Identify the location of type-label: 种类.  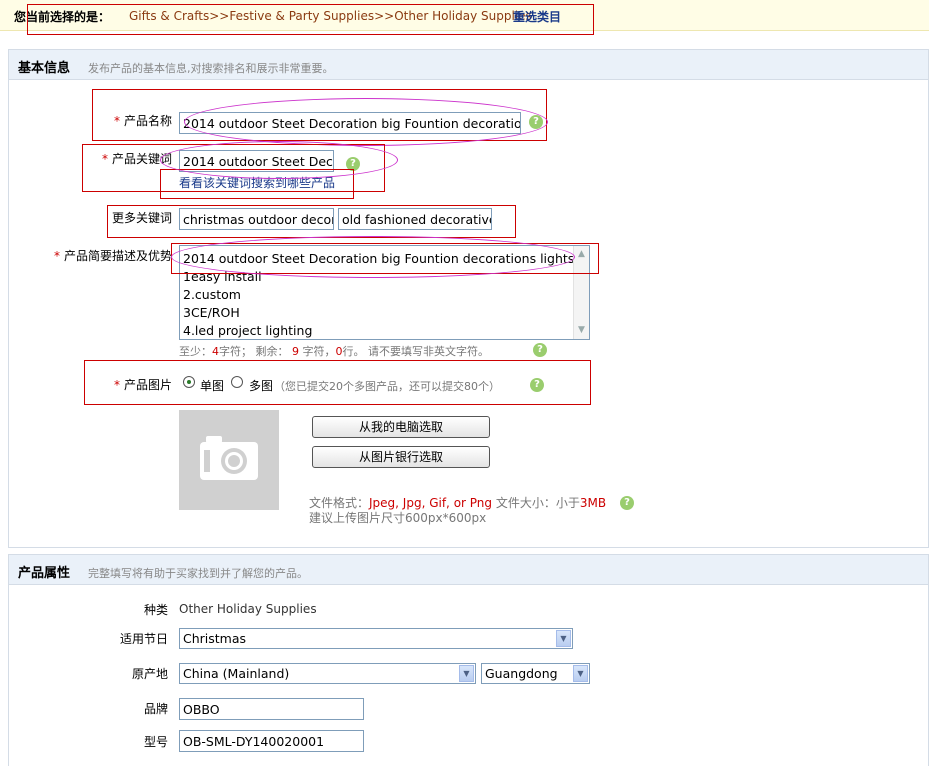
(155, 610).